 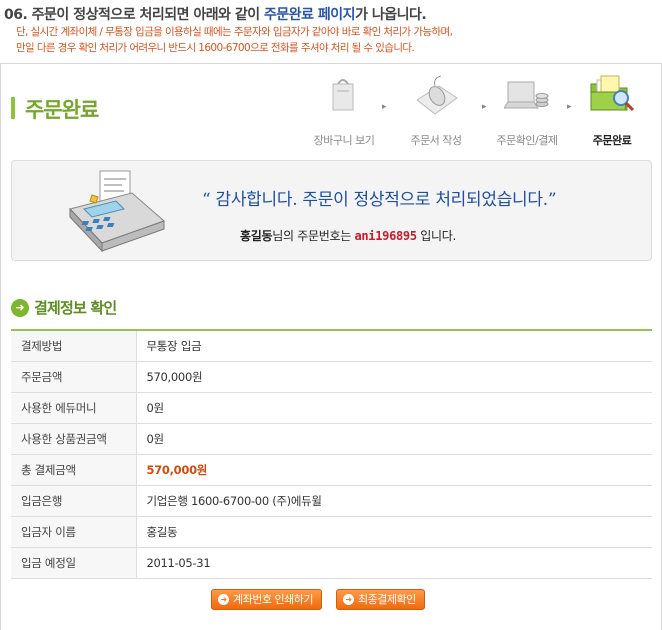 What do you see at coordinates (74, 346) in the screenshot?
I see `row-label: 결제방법` at bounding box center [74, 346].